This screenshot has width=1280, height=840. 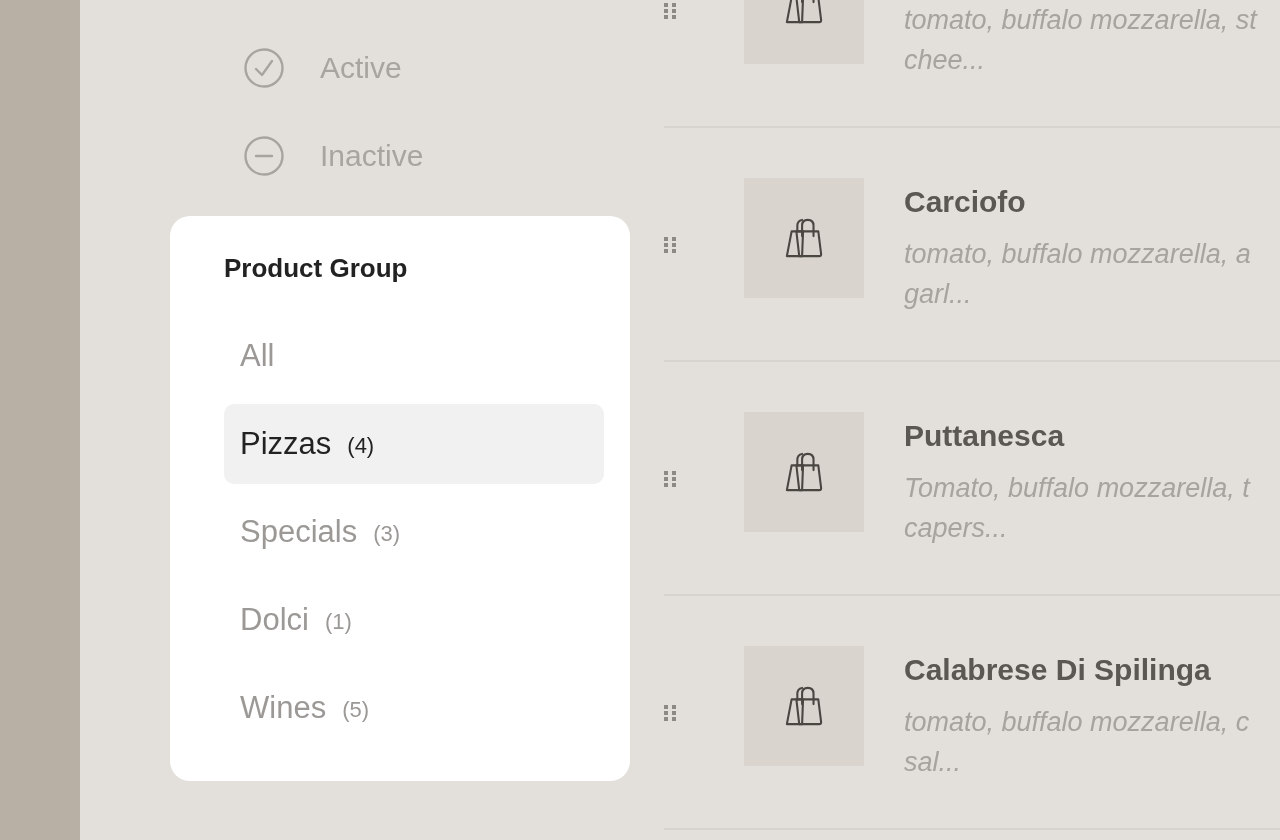 I want to click on product-name: Calabrese Di Spilinga, so click(x=1058, y=670).